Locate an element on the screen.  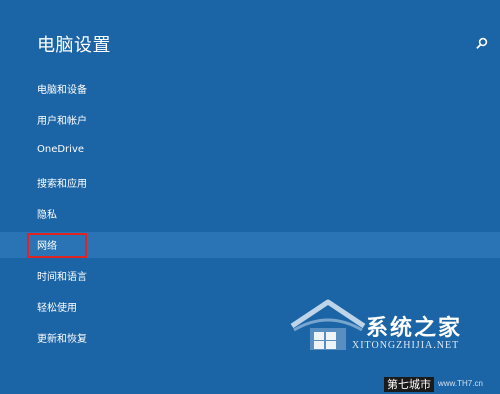
nav-item-label: 电脑和设备 is located at coordinates (62, 90).